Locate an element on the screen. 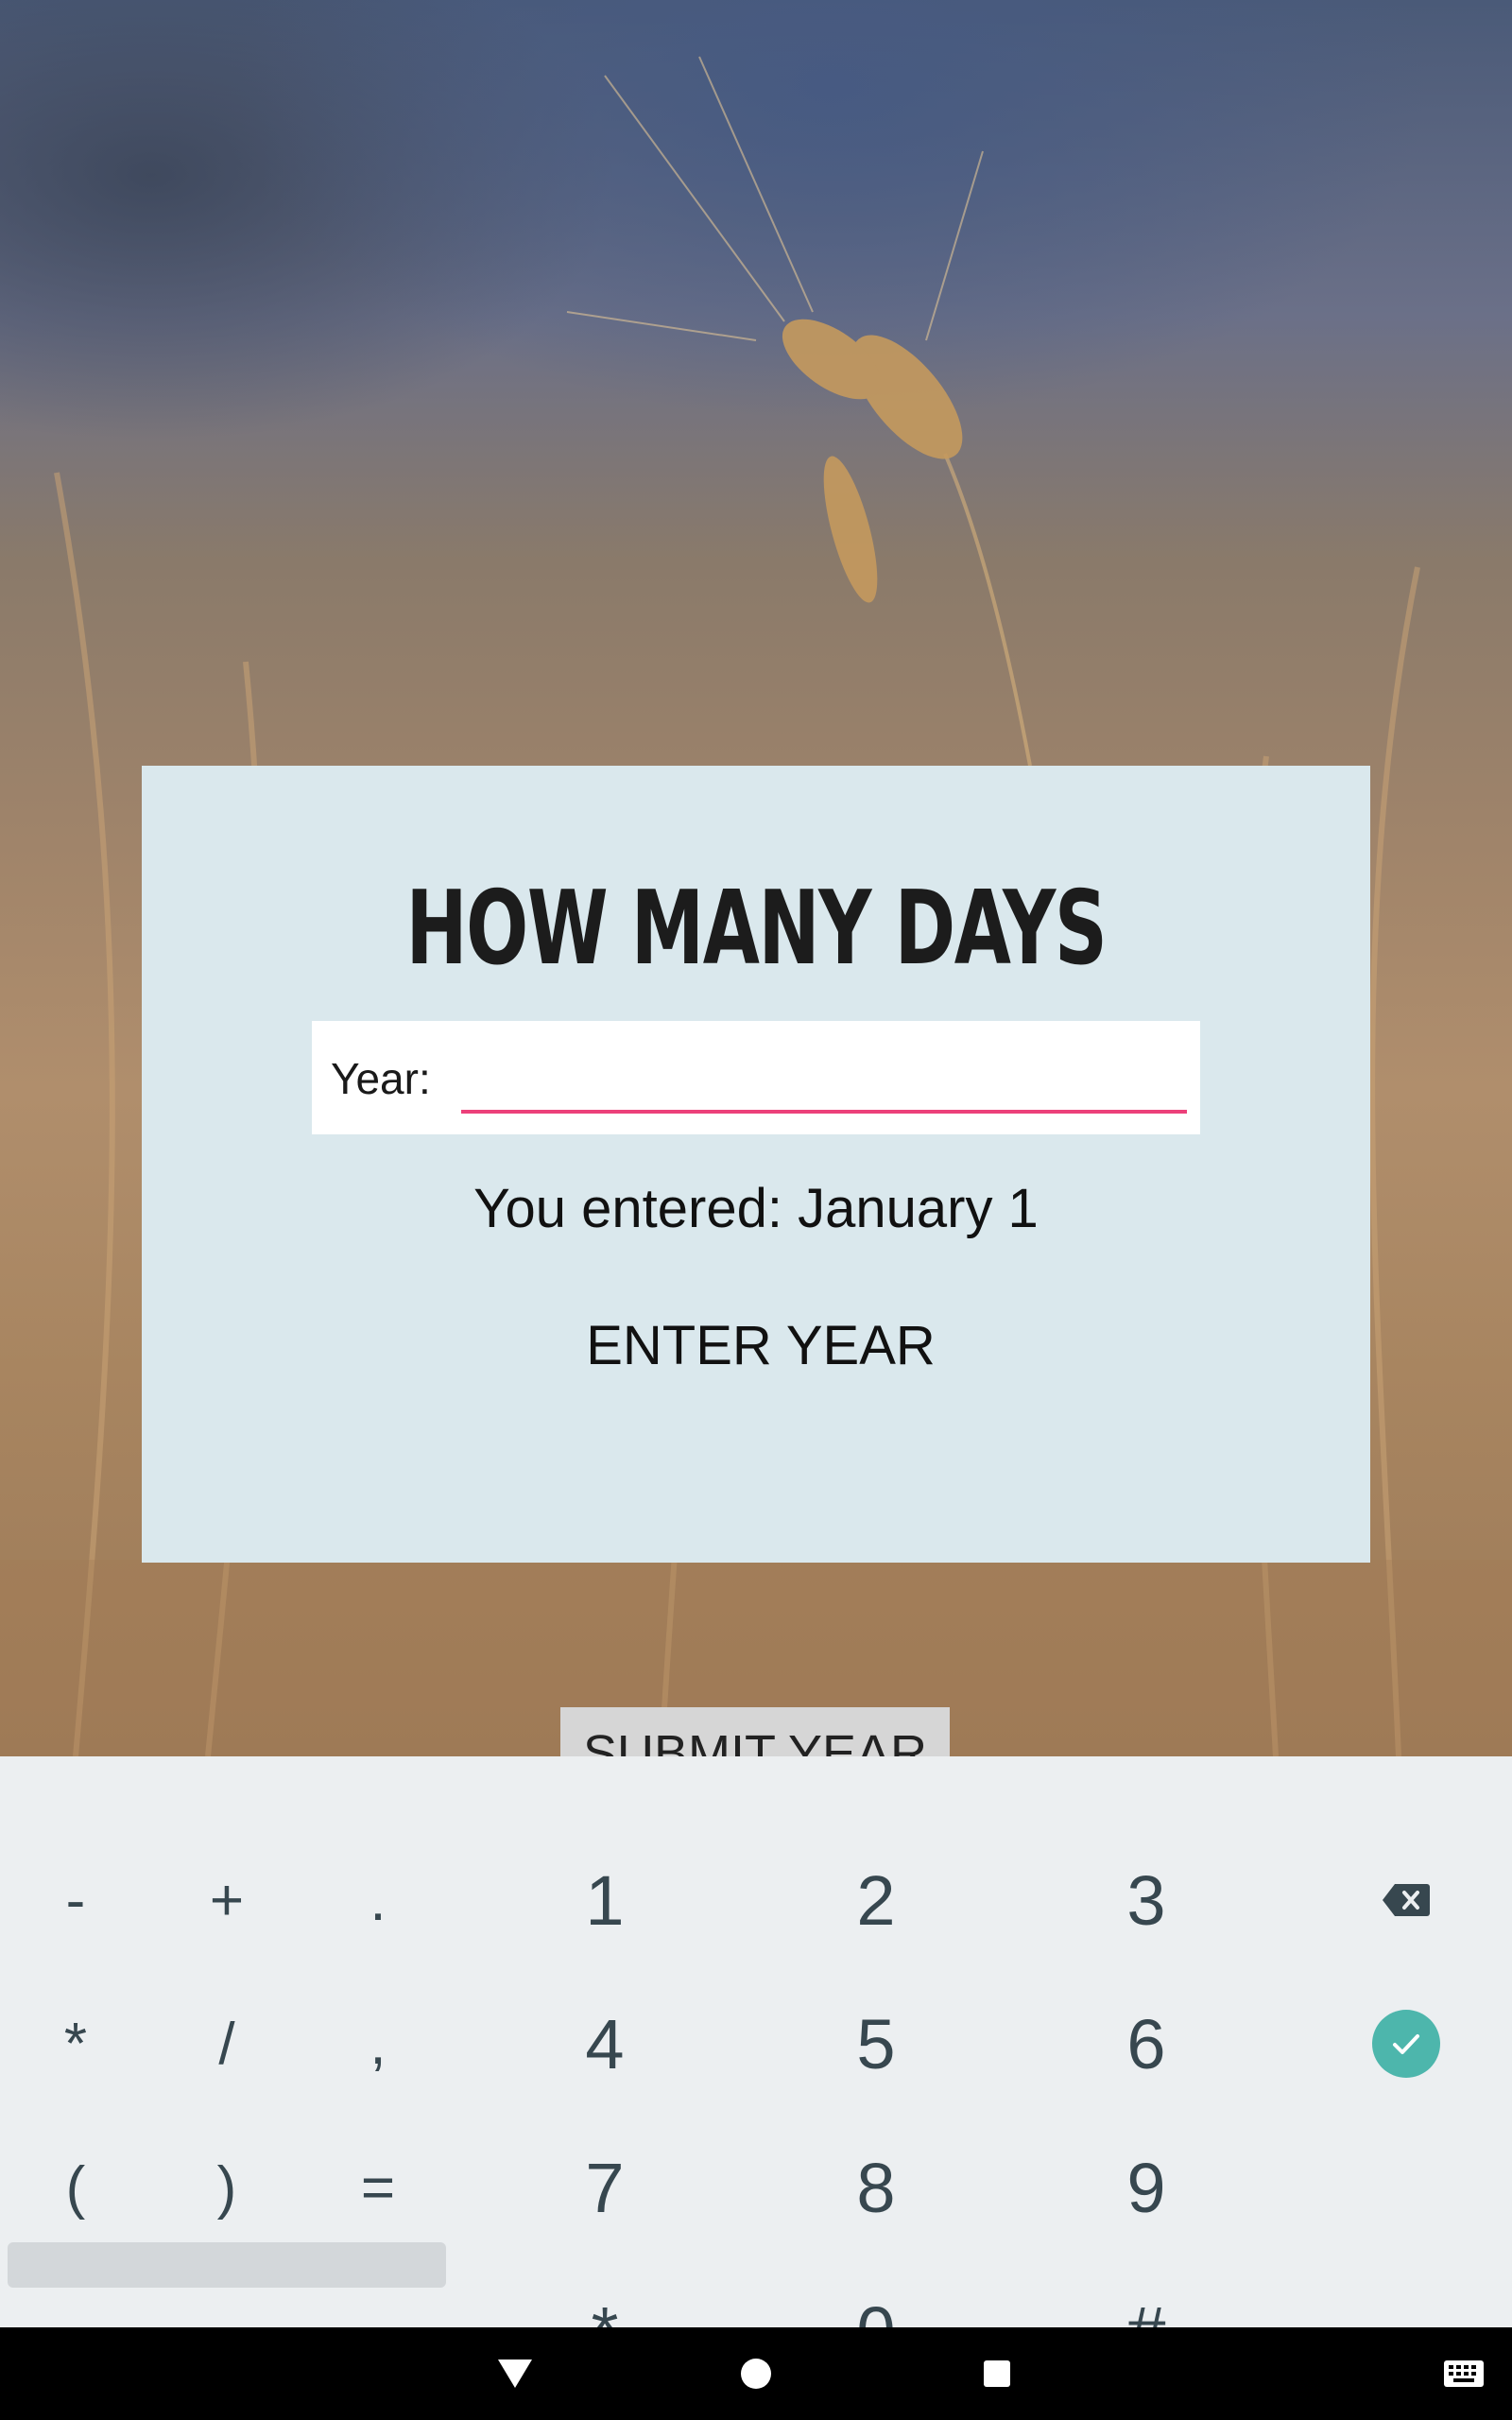  enter-year-button: ENTER YEAR is located at coordinates (756, 1345).